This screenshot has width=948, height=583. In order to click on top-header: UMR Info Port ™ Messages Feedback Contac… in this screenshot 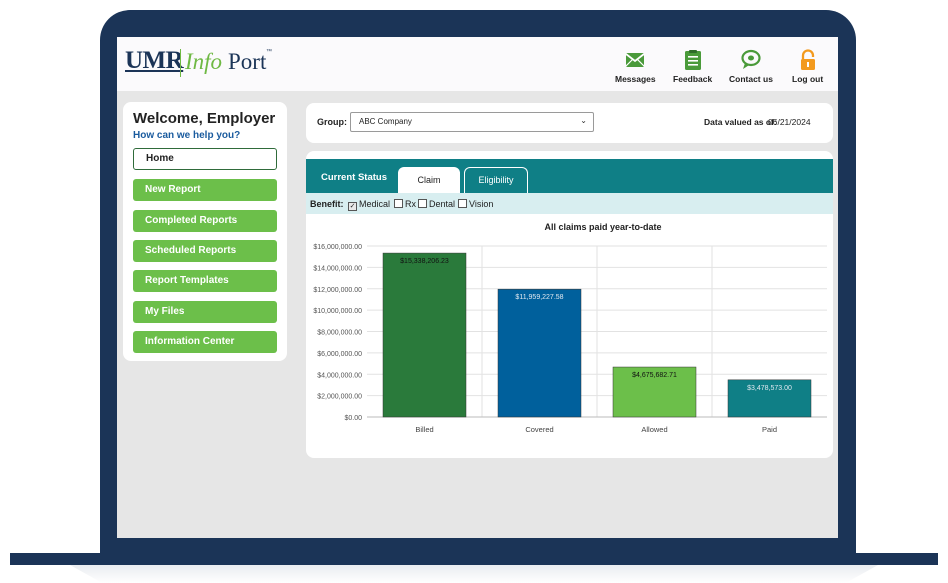, I will do `click(477, 64)`.